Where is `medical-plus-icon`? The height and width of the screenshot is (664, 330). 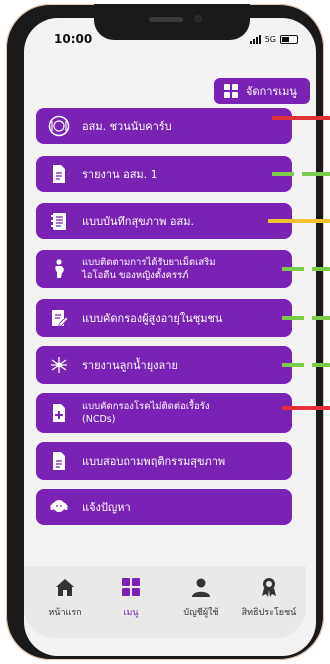
medical-plus-icon is located at coordinates (59, 413).